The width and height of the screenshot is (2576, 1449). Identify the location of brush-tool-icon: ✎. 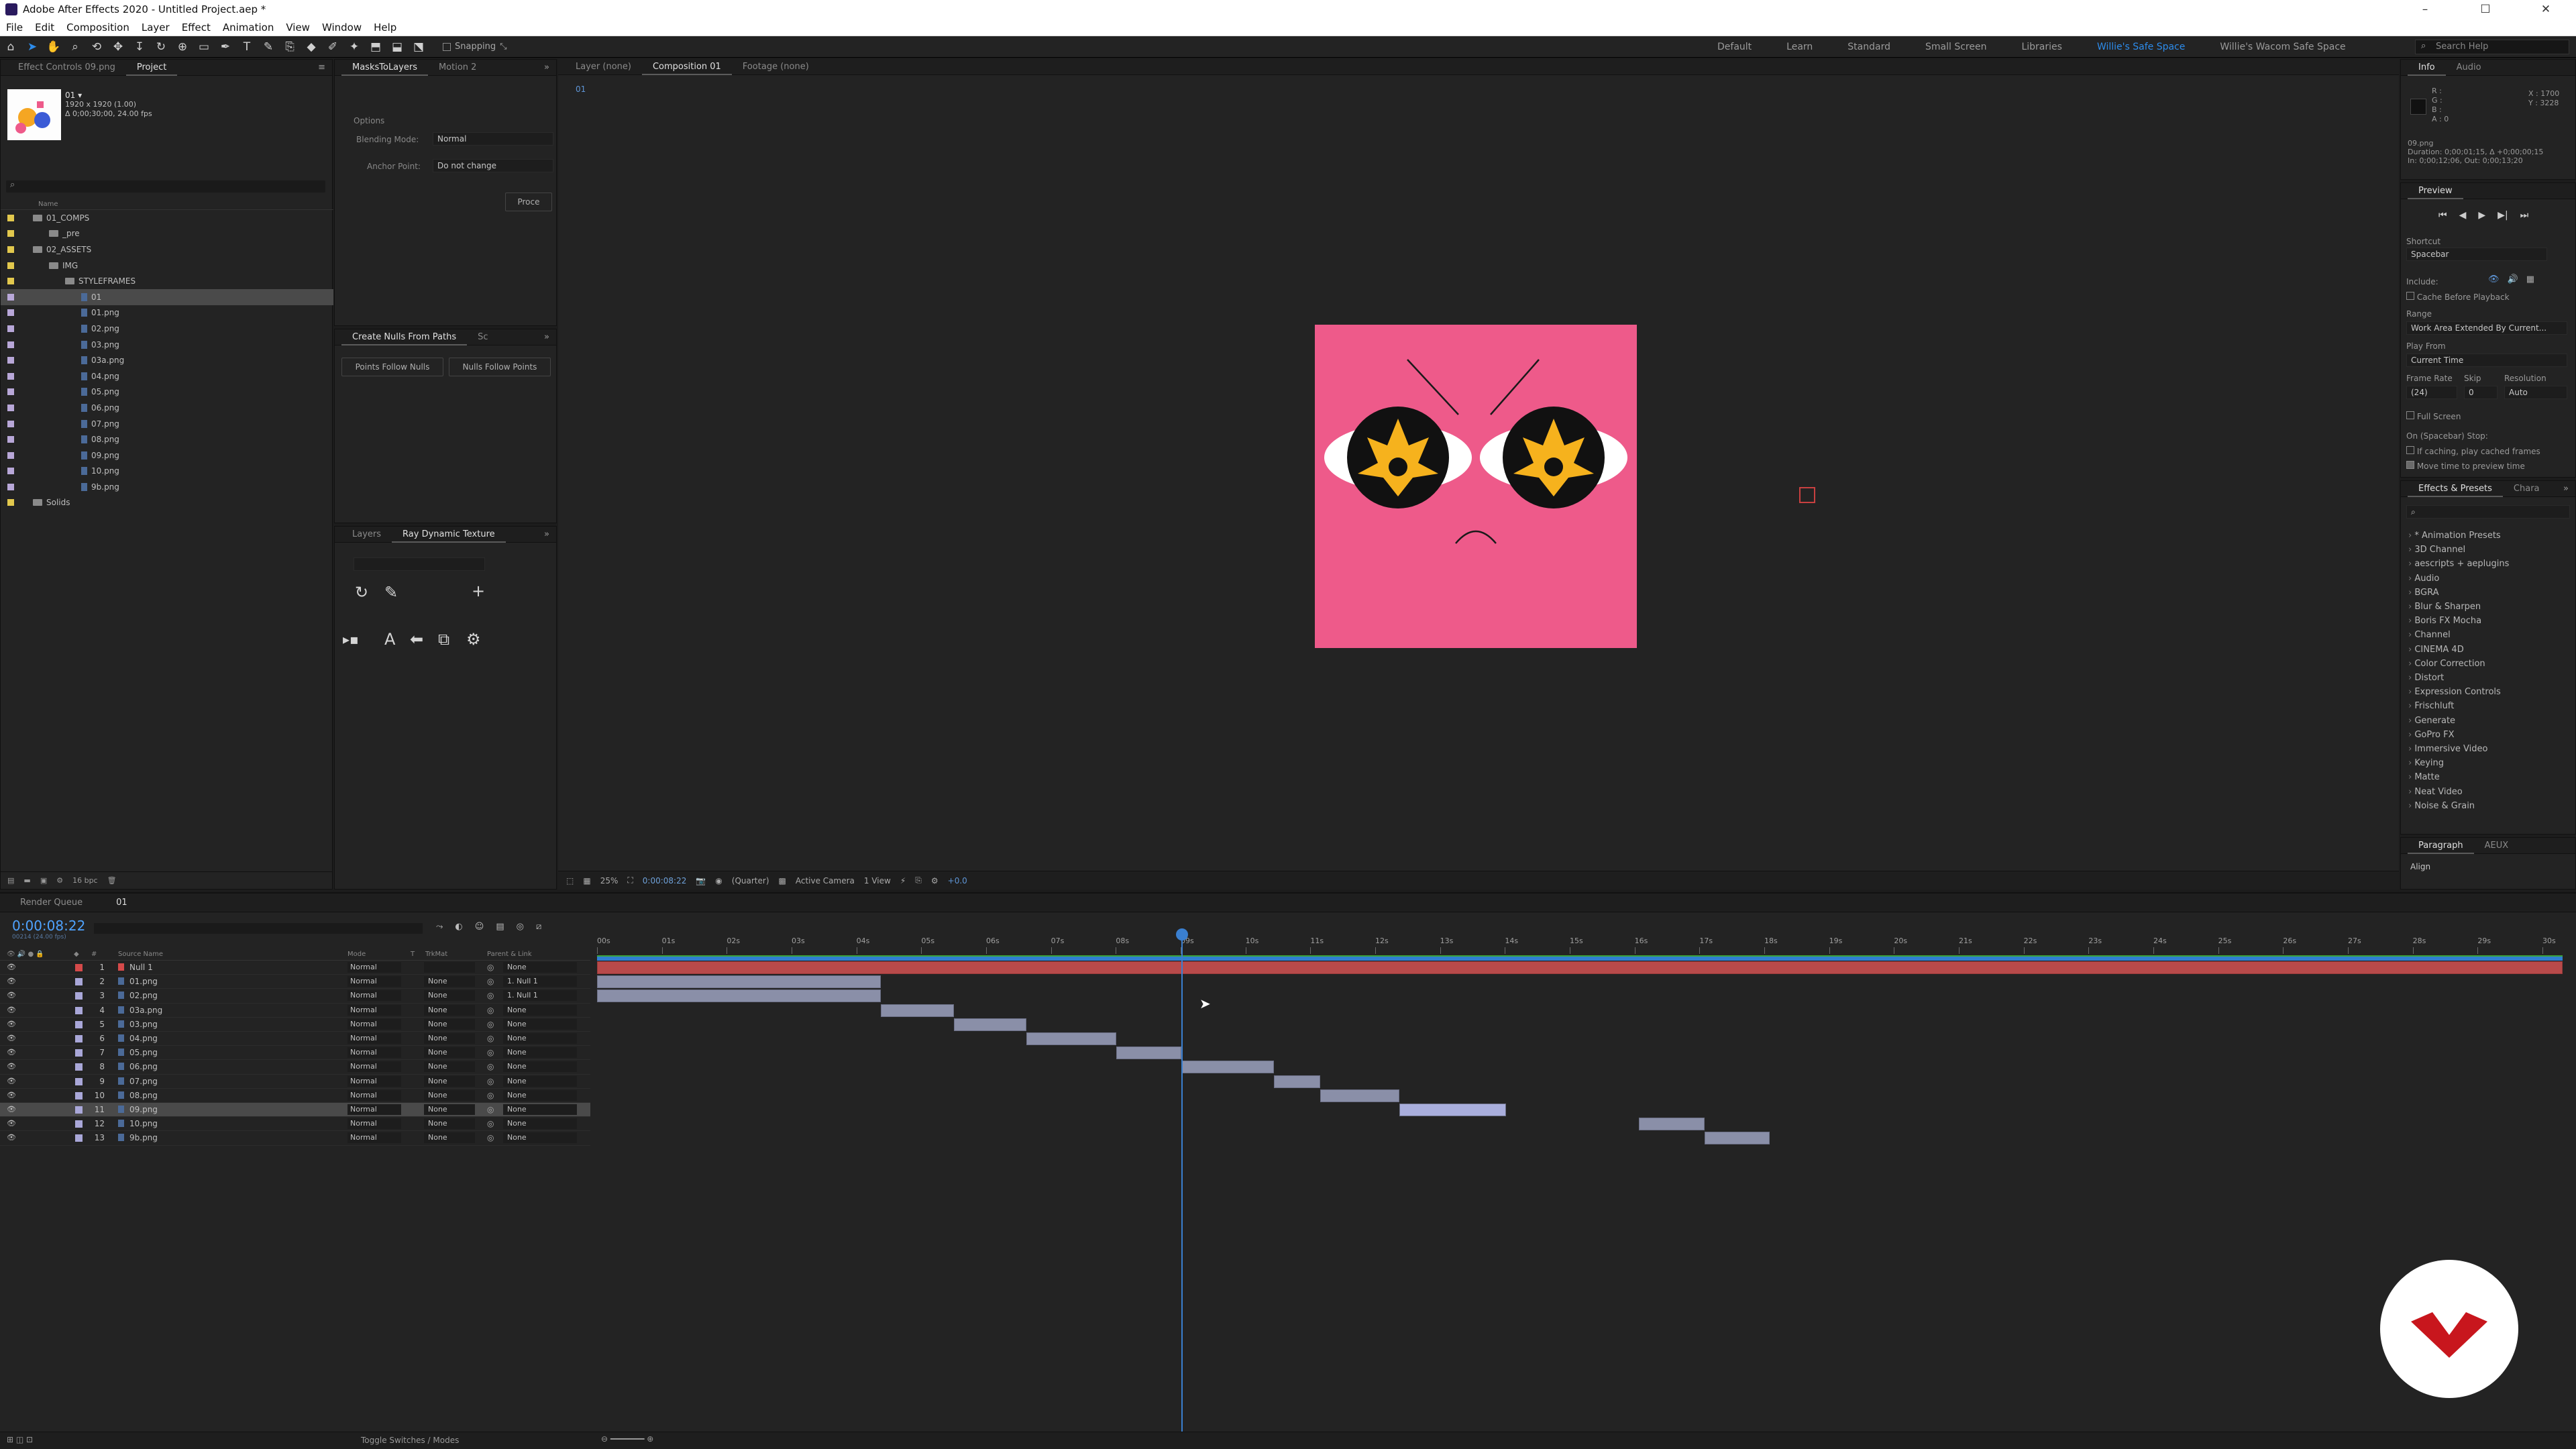
(268, 47).